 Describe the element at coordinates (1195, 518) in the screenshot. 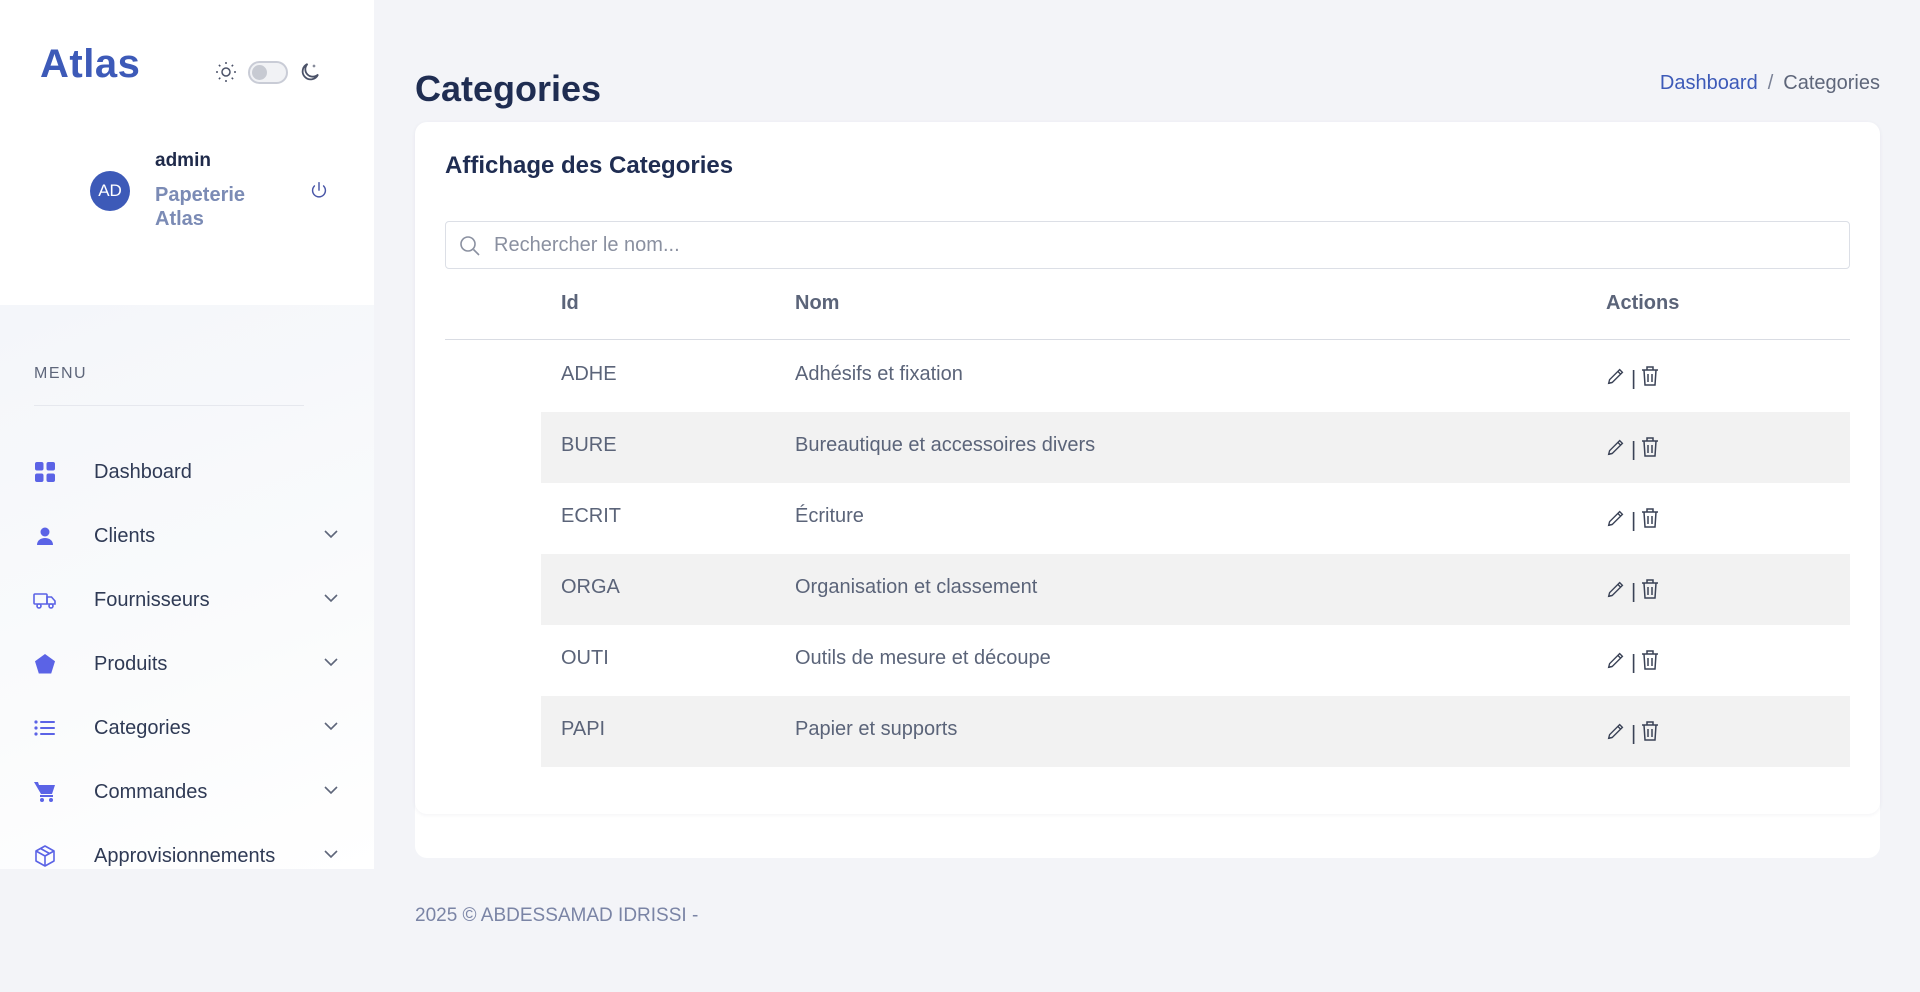

I see `table-row: ECRIT Écriture |` at that location.